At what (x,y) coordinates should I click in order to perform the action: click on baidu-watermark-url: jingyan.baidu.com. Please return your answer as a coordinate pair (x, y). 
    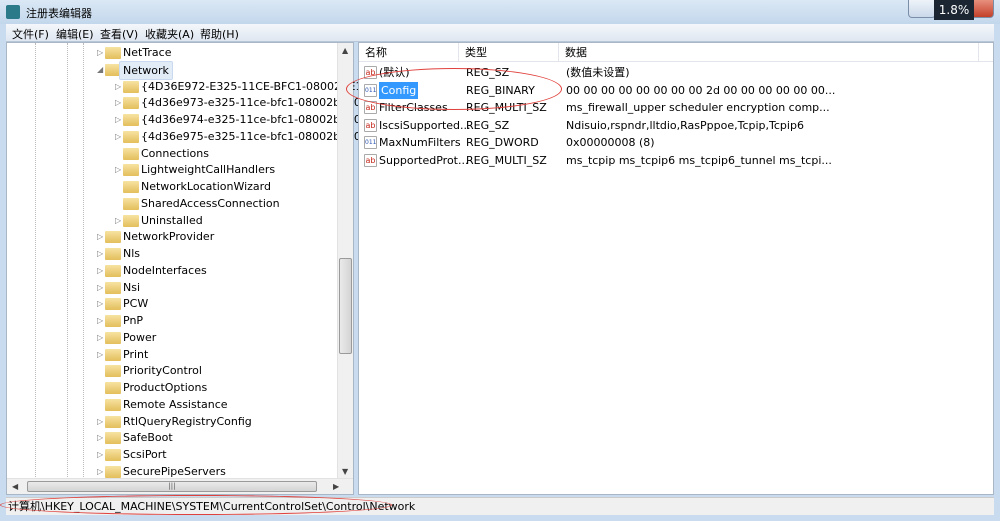
    Looking at the image, I should click on (835, 487).